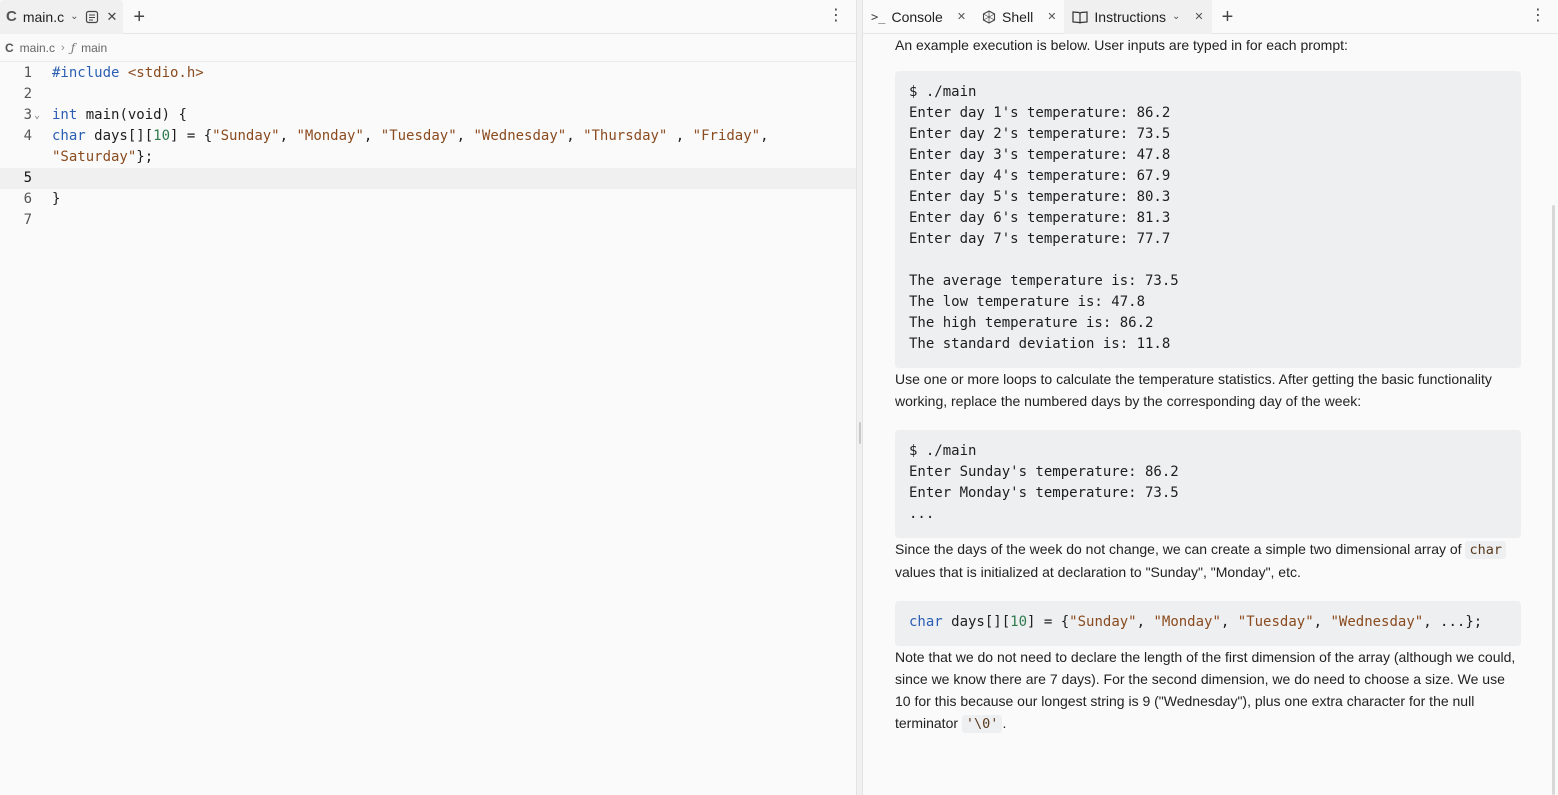 This screenshot has width=1558, height=795. What do you see at coordinates (27, 136) in the screenshot?
I see `line-number: 4` at bounding box center [27, 136].